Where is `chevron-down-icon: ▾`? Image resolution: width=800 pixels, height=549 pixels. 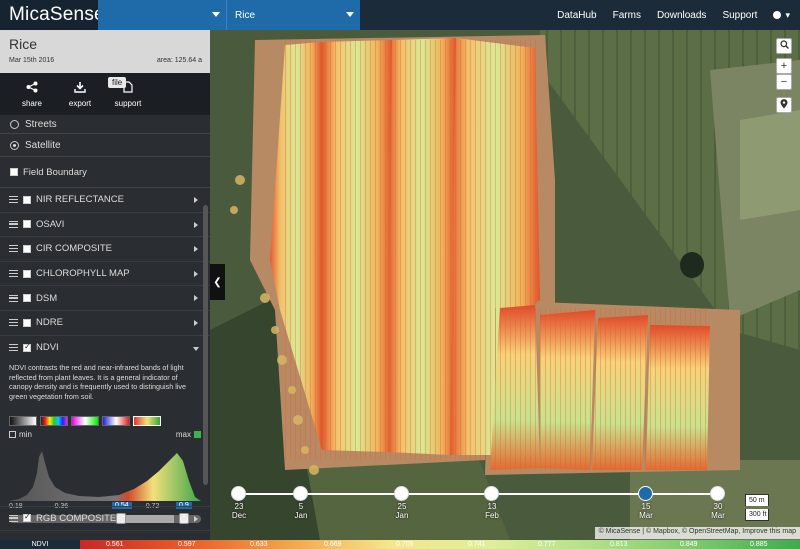 chevron-down-icon: ▾ is located at coordinates (787, 14).